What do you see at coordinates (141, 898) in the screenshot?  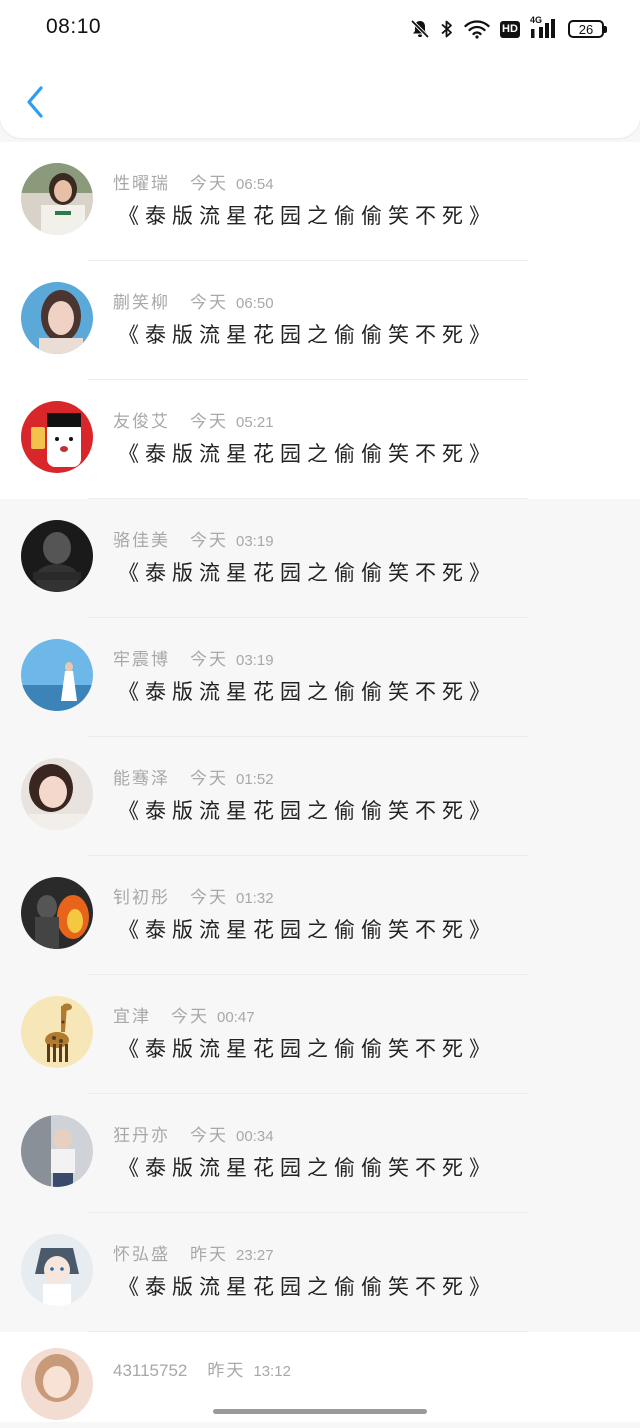 I see `sender-name: 钊初彤` at bounding box center [141, 898].